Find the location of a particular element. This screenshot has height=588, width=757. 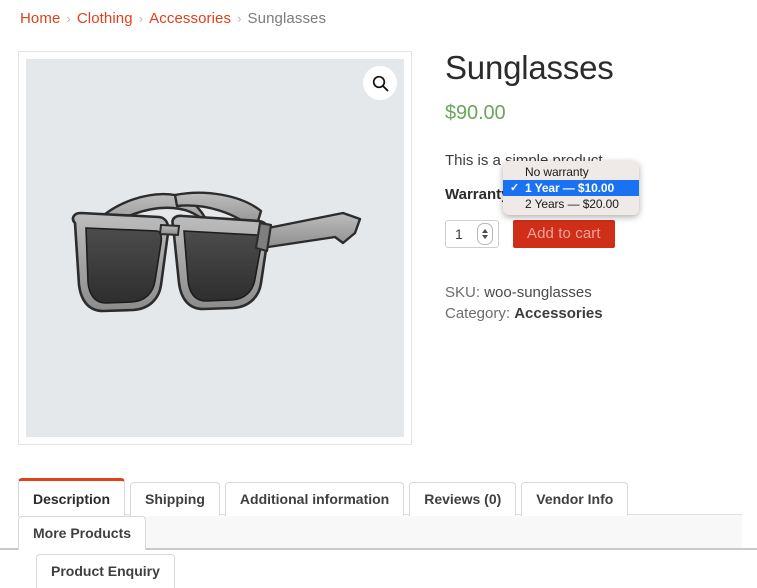

quantity-input: 1 is located at coordinates (472, 234).